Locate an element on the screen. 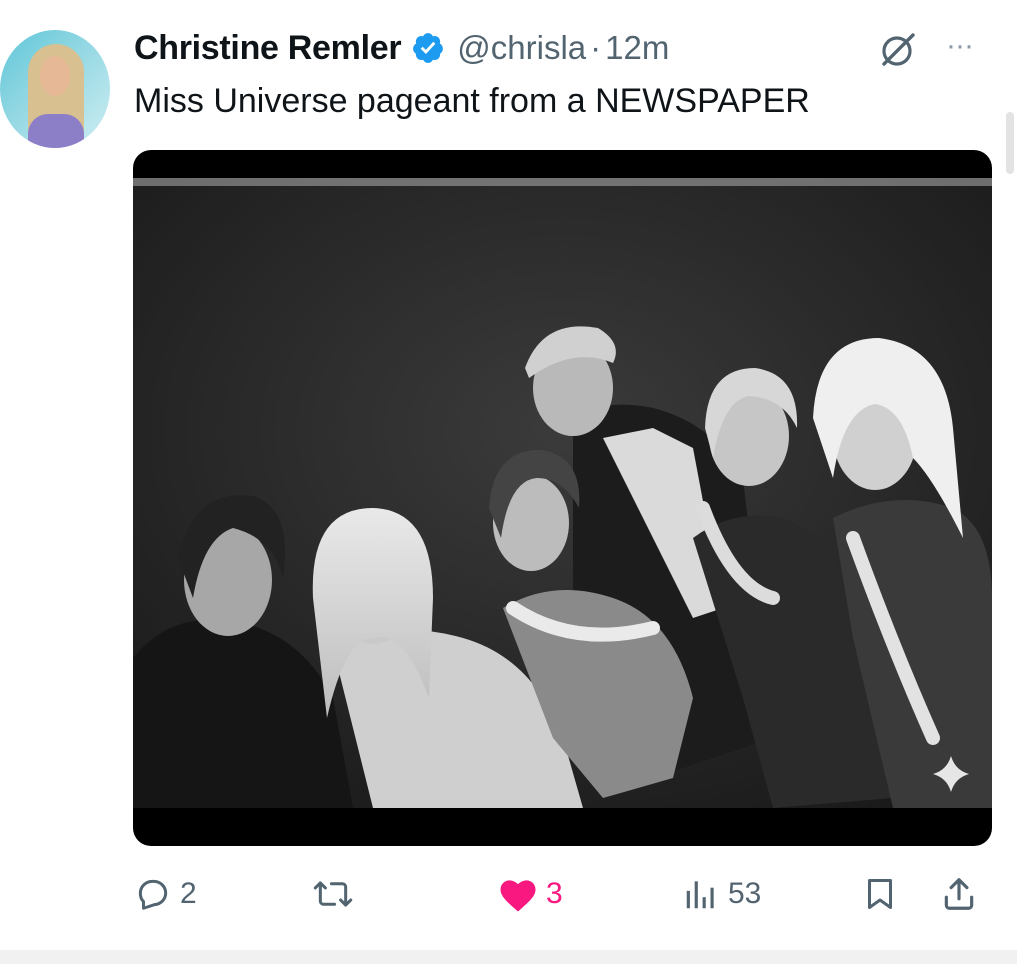  like-button: 3 is located at coordinates (530, 894).